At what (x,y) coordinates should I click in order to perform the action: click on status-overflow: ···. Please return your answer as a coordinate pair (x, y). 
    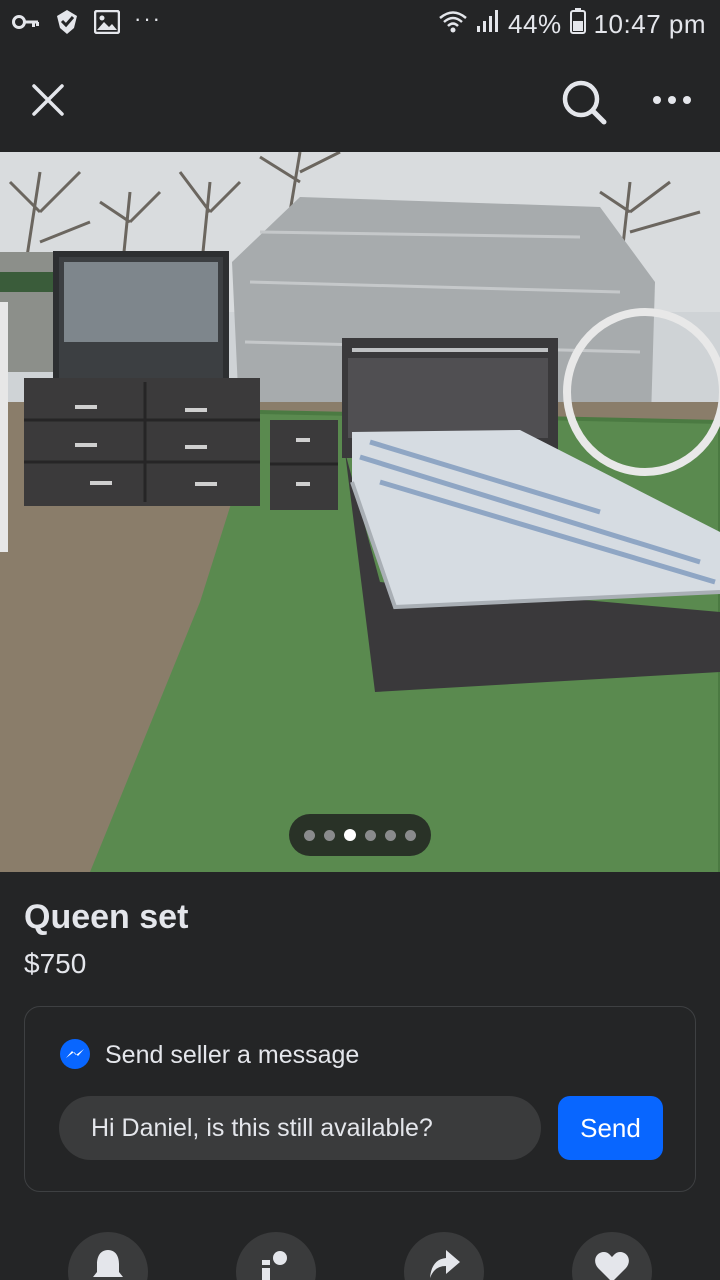
    Looking at the image, I should click on (148, 18).